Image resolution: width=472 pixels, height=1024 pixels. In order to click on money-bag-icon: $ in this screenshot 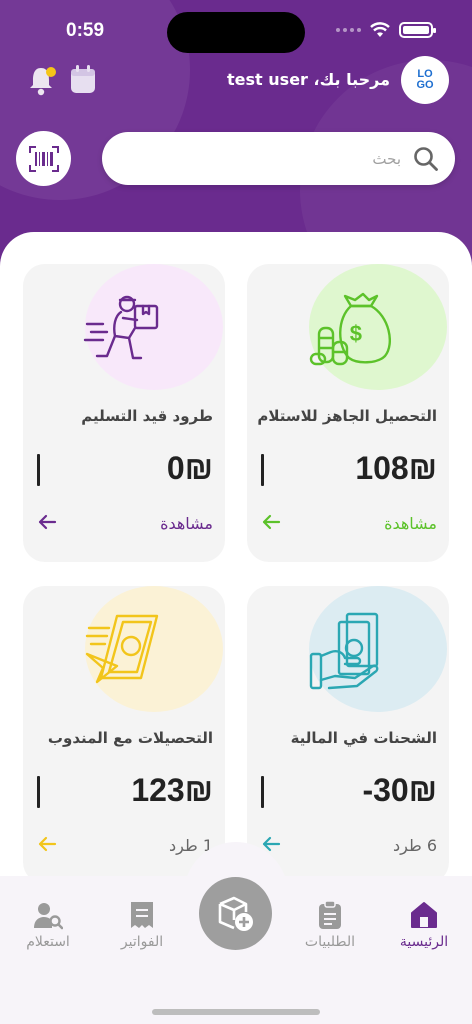, I will do `click(350, 329)`.